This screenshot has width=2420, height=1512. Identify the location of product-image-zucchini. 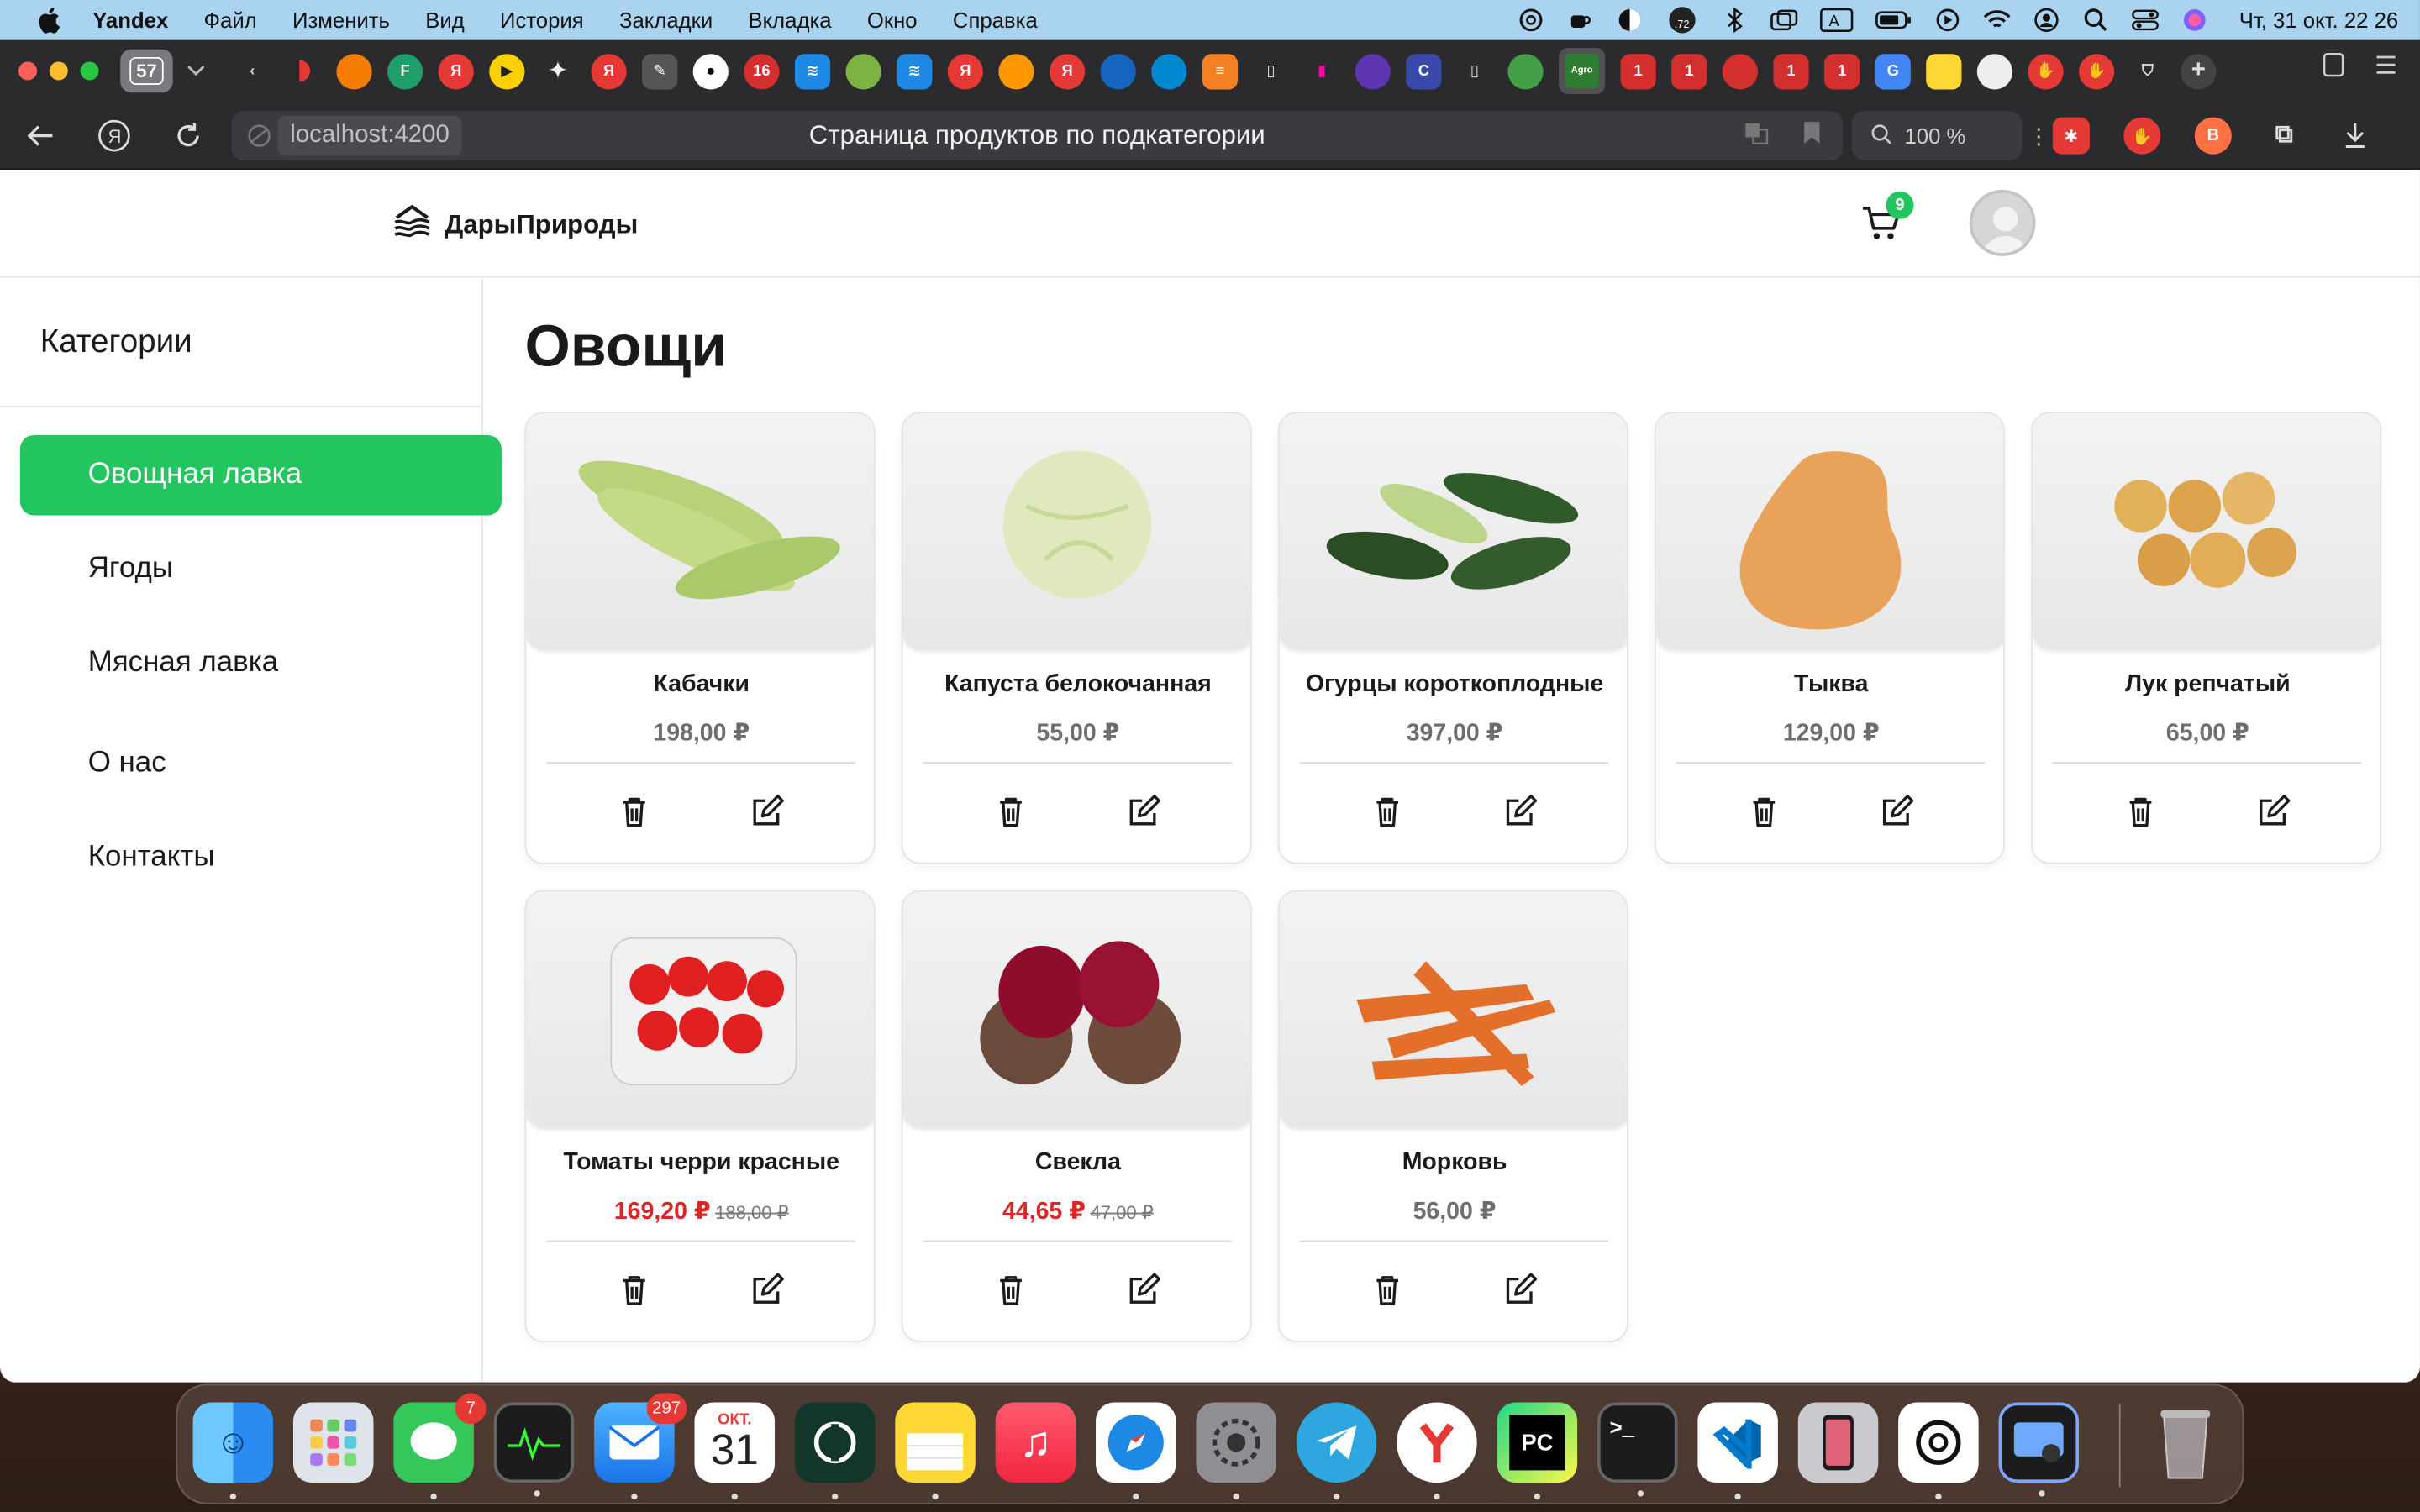
(700, 531).